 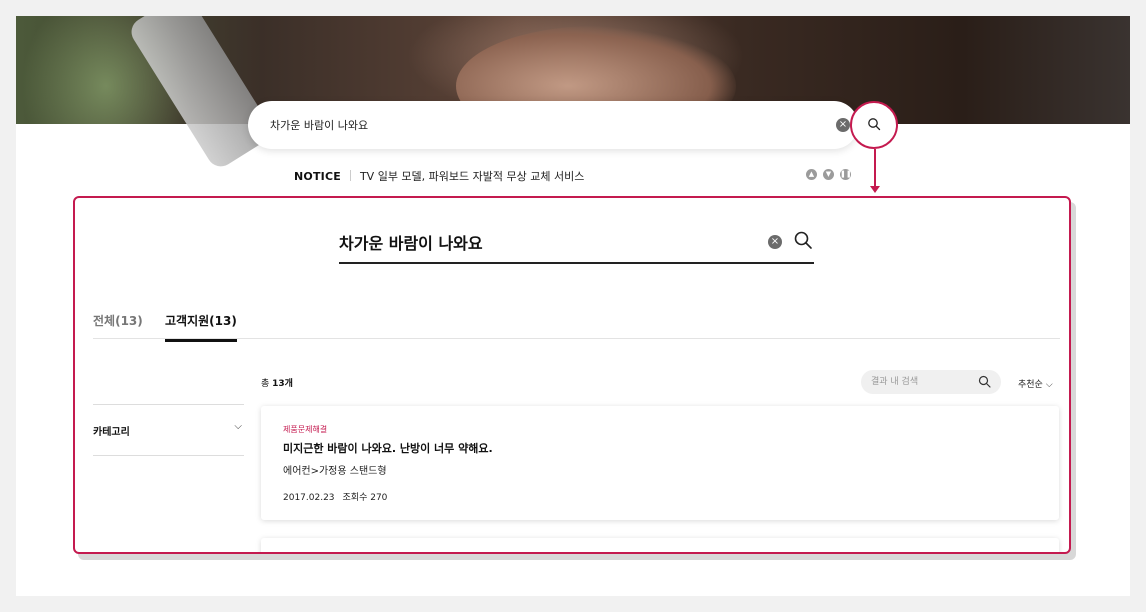 I want to click on result-date: 2017.02.23, so click(x=309, y=498).